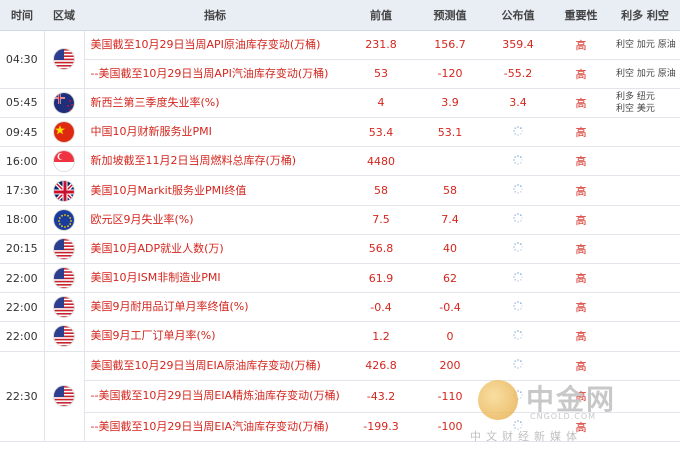  What do you see at coordinates (22, 15) in the screenshot?
I see `header-time: 时间` at bounding box center [22, 15].